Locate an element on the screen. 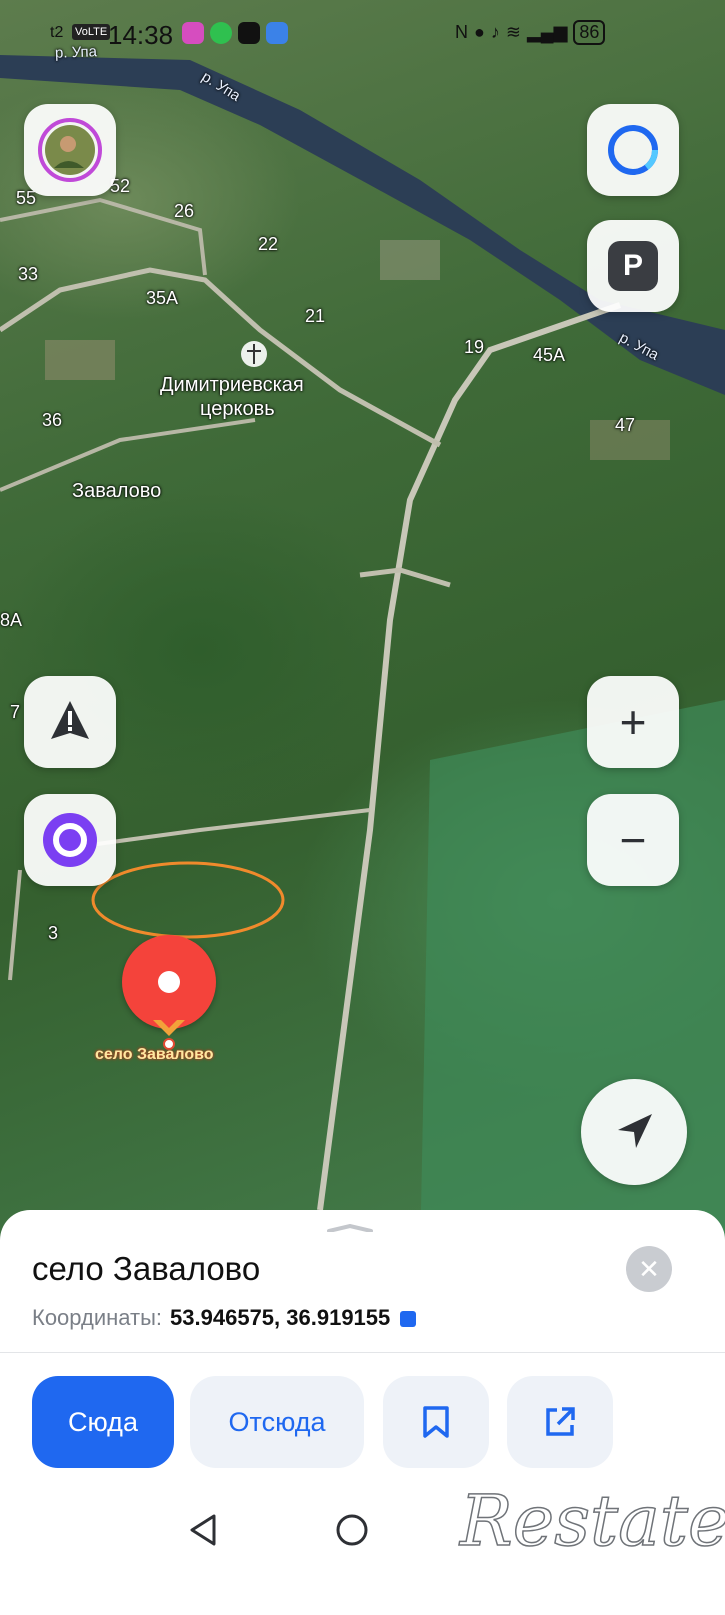  wifi-icon: ≋ is located at coordinates (513, 32).